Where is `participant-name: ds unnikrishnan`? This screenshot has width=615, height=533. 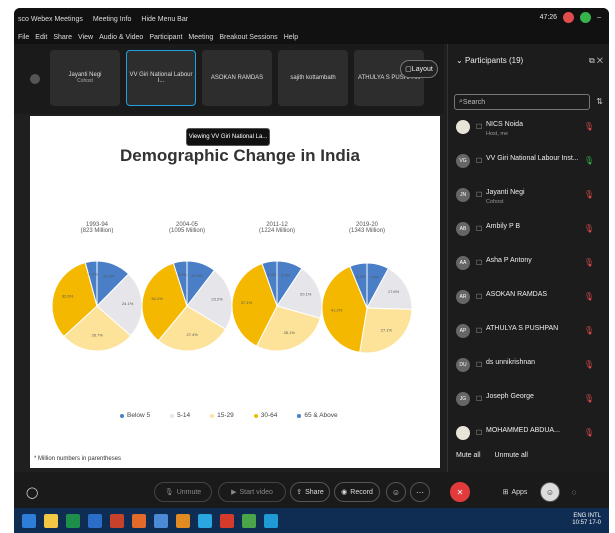
participant-name: ds unnikrishnan is located at coordinates (511, 362).